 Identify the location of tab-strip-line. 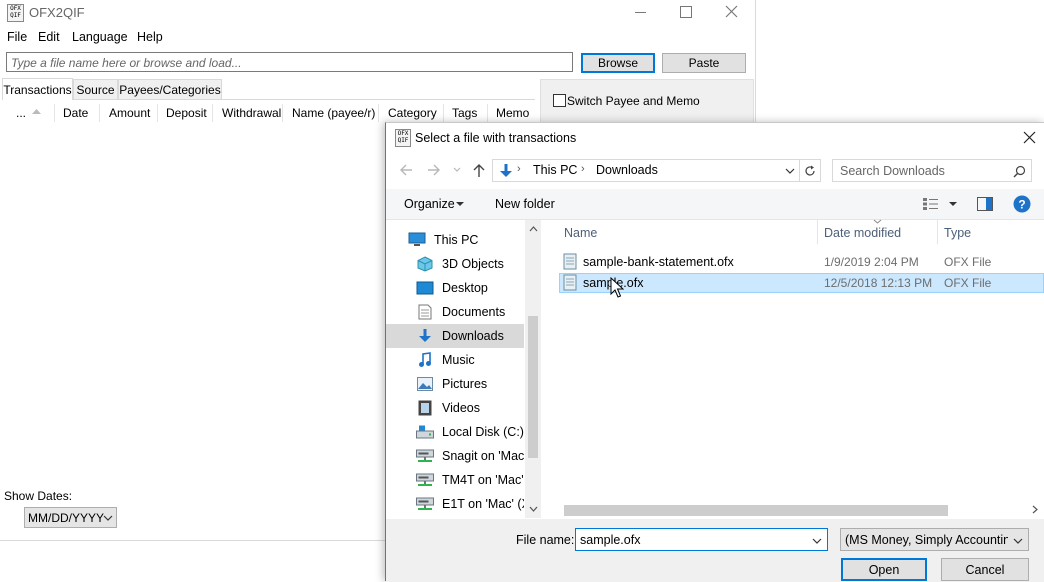
(378, 99).